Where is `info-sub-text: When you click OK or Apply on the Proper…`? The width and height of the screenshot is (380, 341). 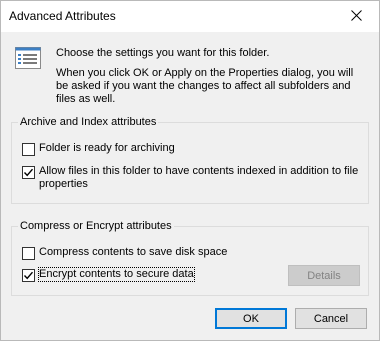
info-sub-text: When you click OK or Apply on the Proper… is located at coordinates (205, 86).